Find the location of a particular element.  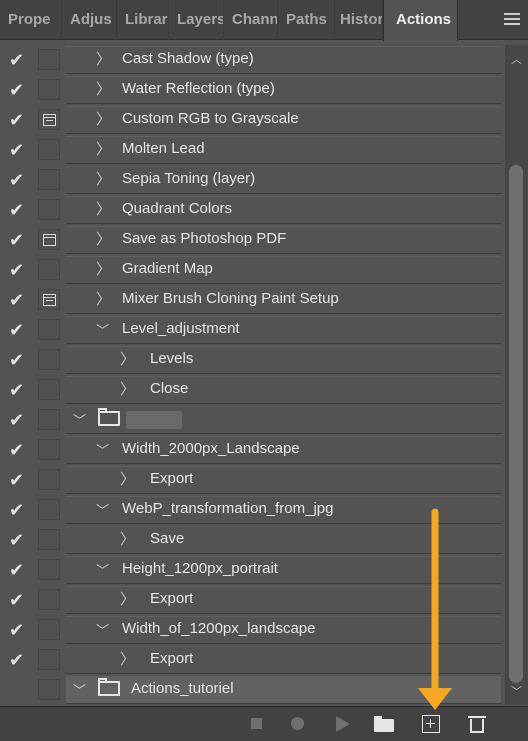

begin-recording-button is located at coordinates (298, 724).